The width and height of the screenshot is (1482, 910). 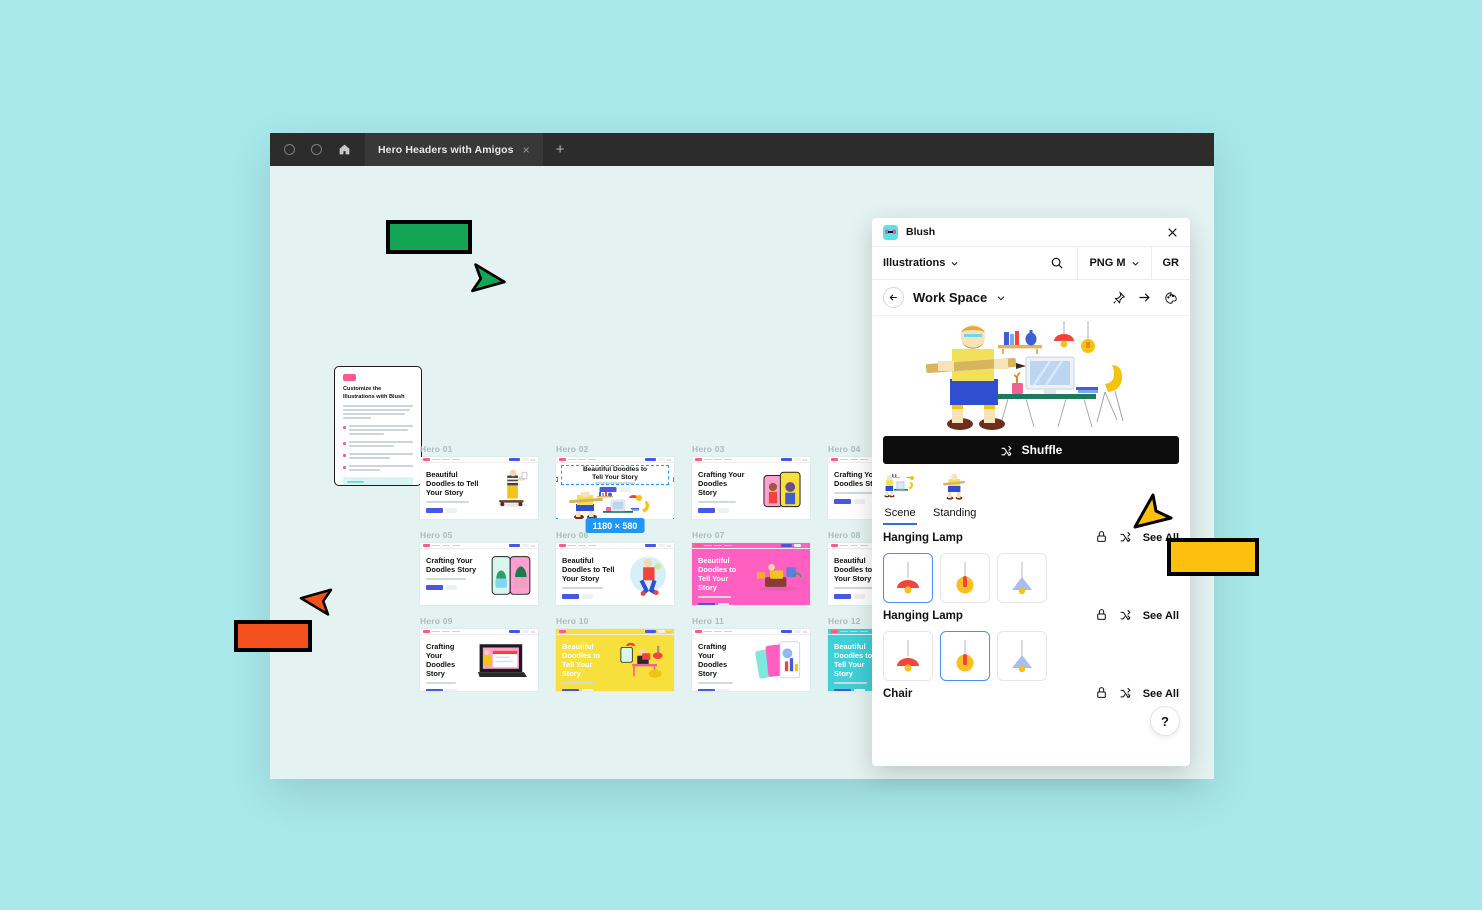 I want to click on plugin-title: Blush, so click(x=921, y=232).